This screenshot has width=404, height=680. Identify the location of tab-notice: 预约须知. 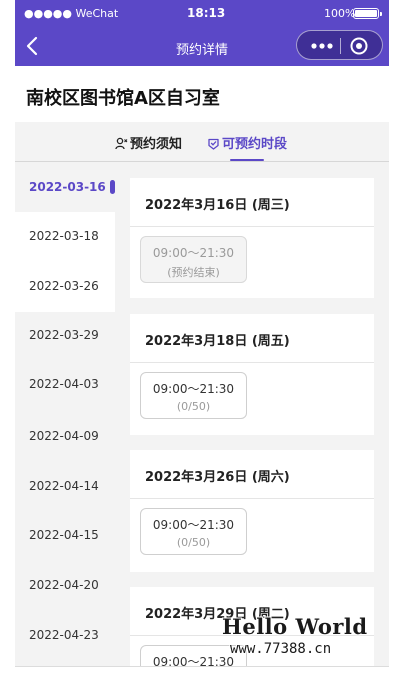
(148, 142).